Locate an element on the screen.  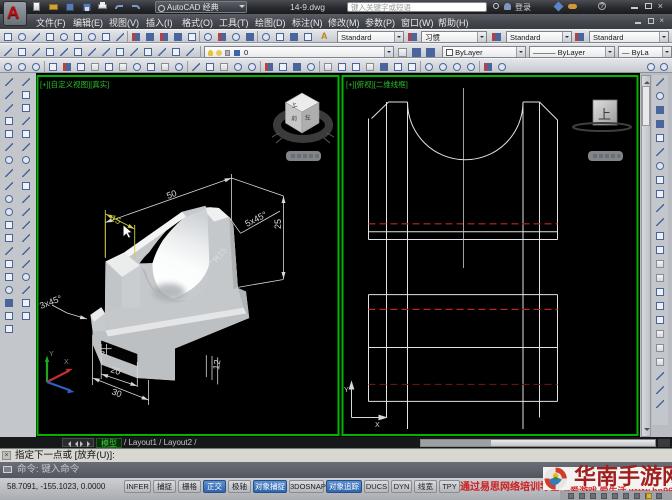
svg-text: 12 is located at coordinates (216, 364).